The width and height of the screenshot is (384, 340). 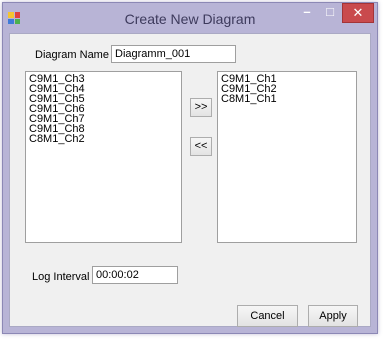 I want to click on diagram-name-label: Diagram Name, so click(x=72, y=55).